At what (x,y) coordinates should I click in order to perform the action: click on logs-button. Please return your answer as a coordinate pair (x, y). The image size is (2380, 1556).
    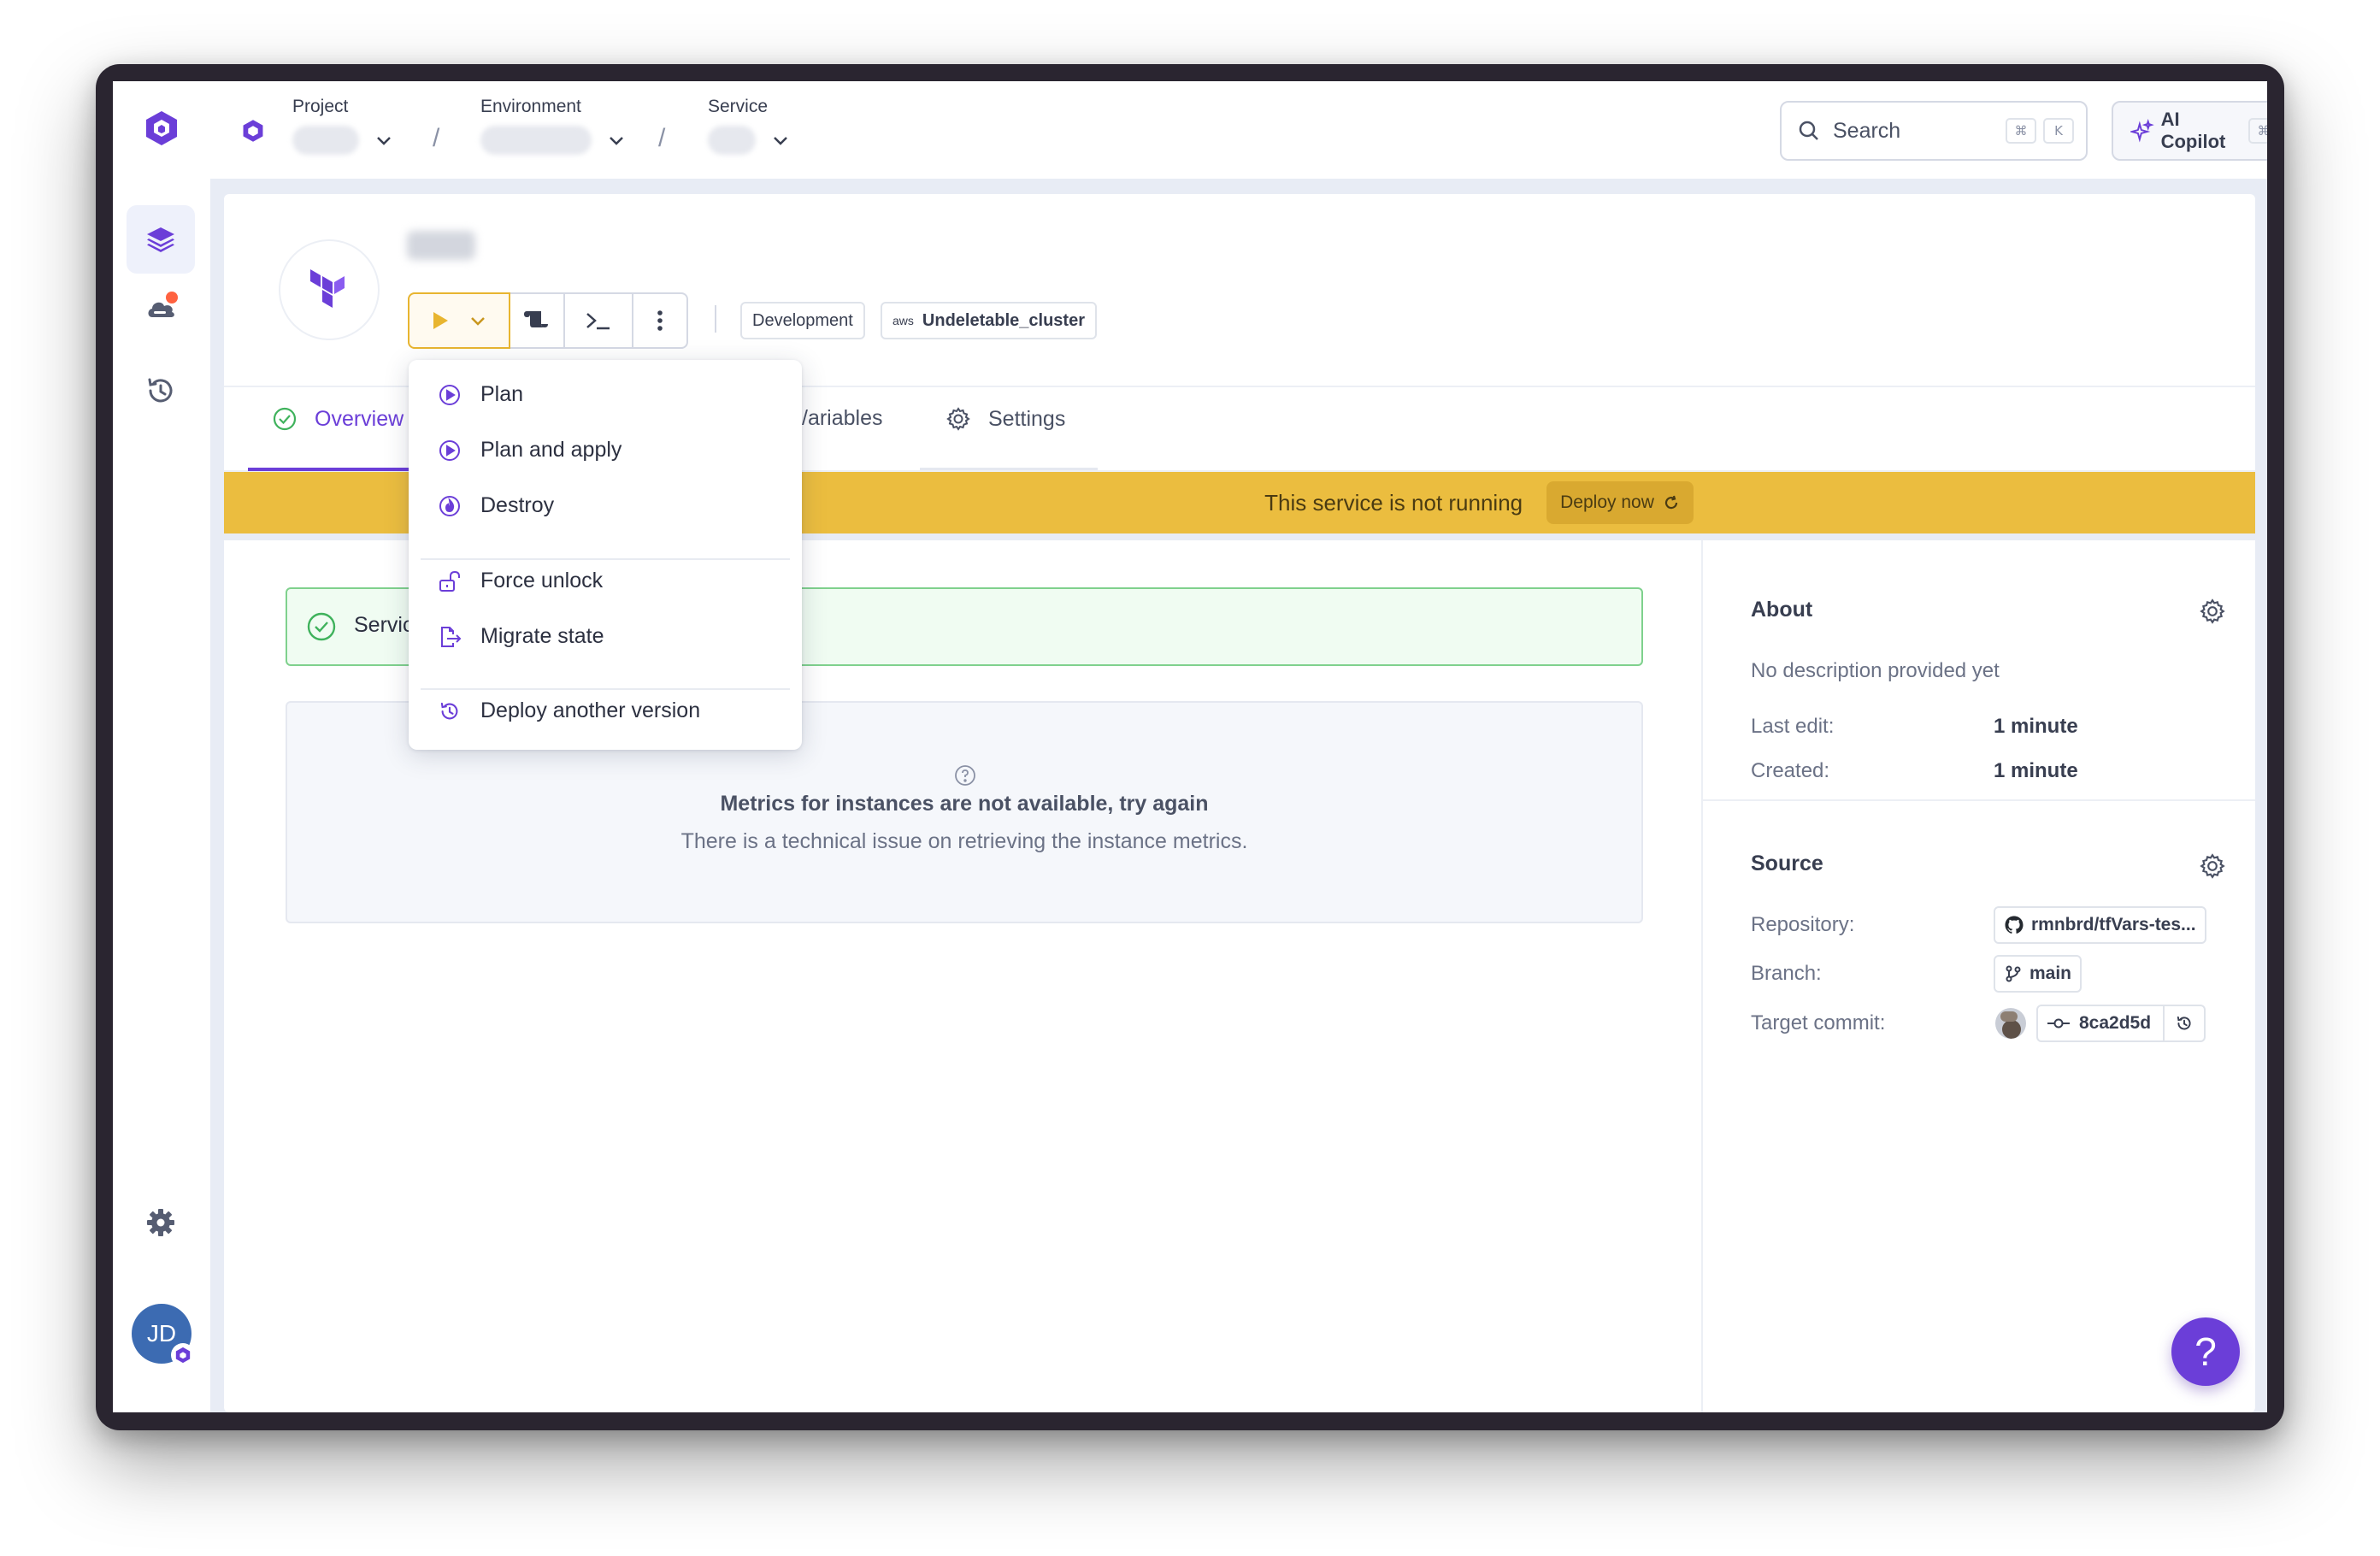
    Looking at the image, I should click on (537, 320).